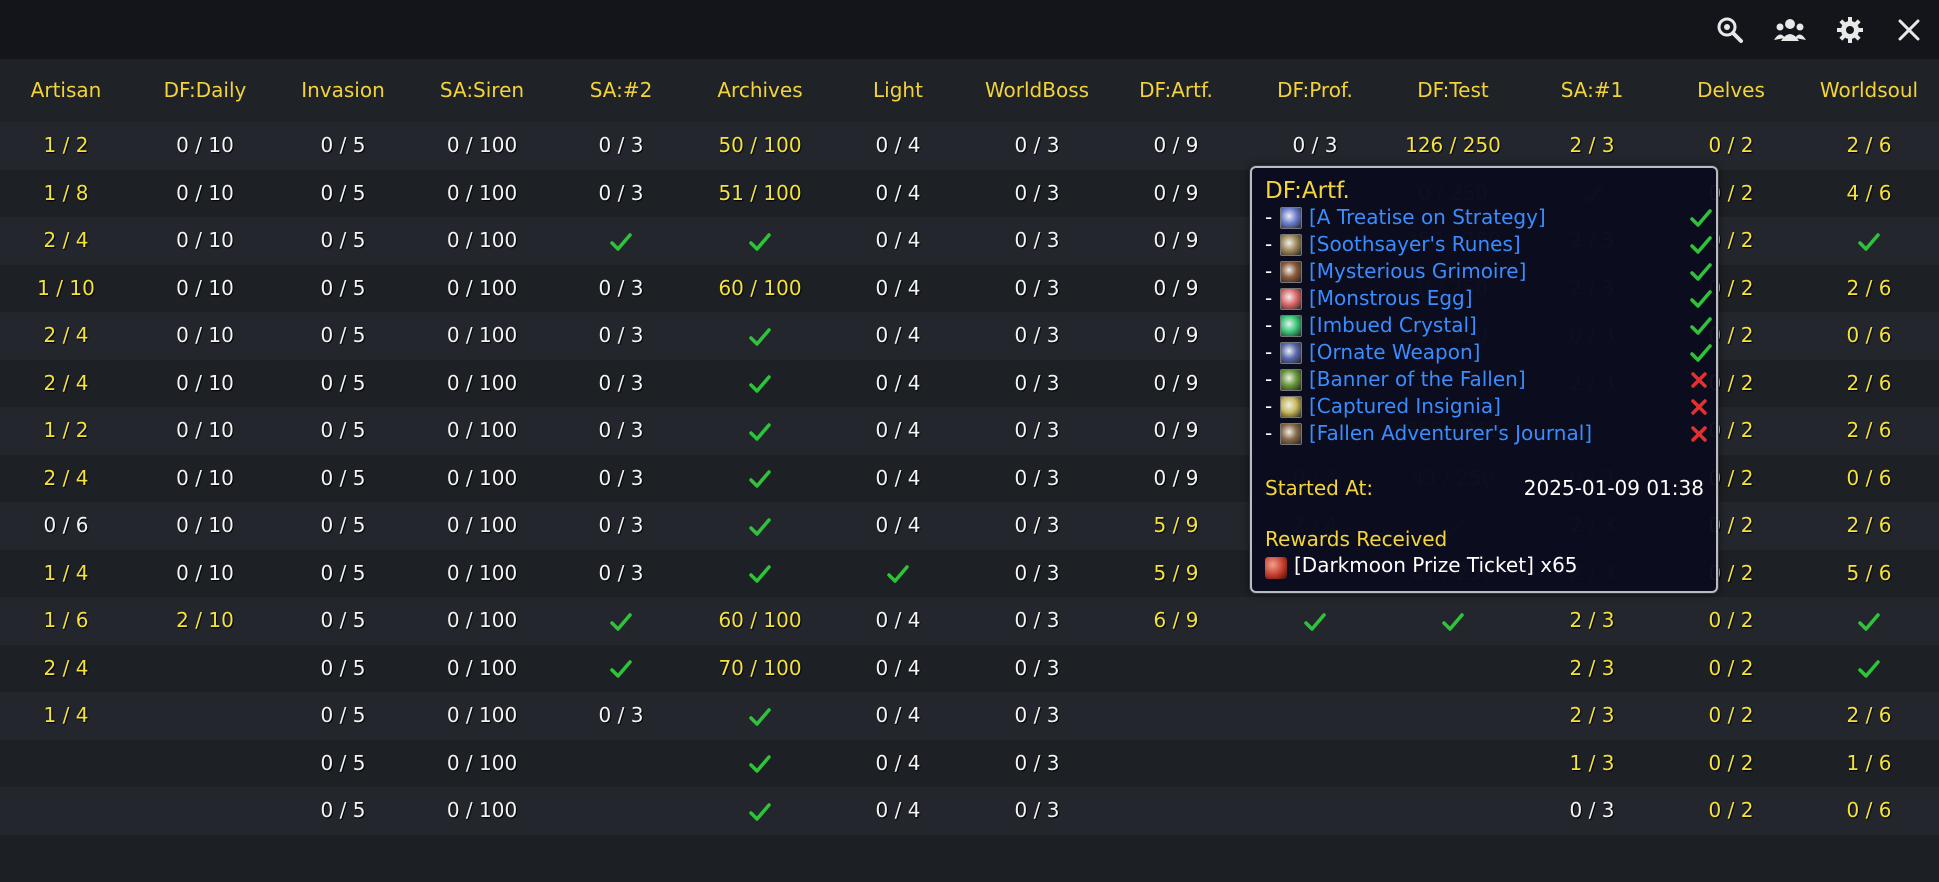  Describe the element at coordinates (343, 90) in the screenshot. I see `column-header-invasion: Invasion` at that location.